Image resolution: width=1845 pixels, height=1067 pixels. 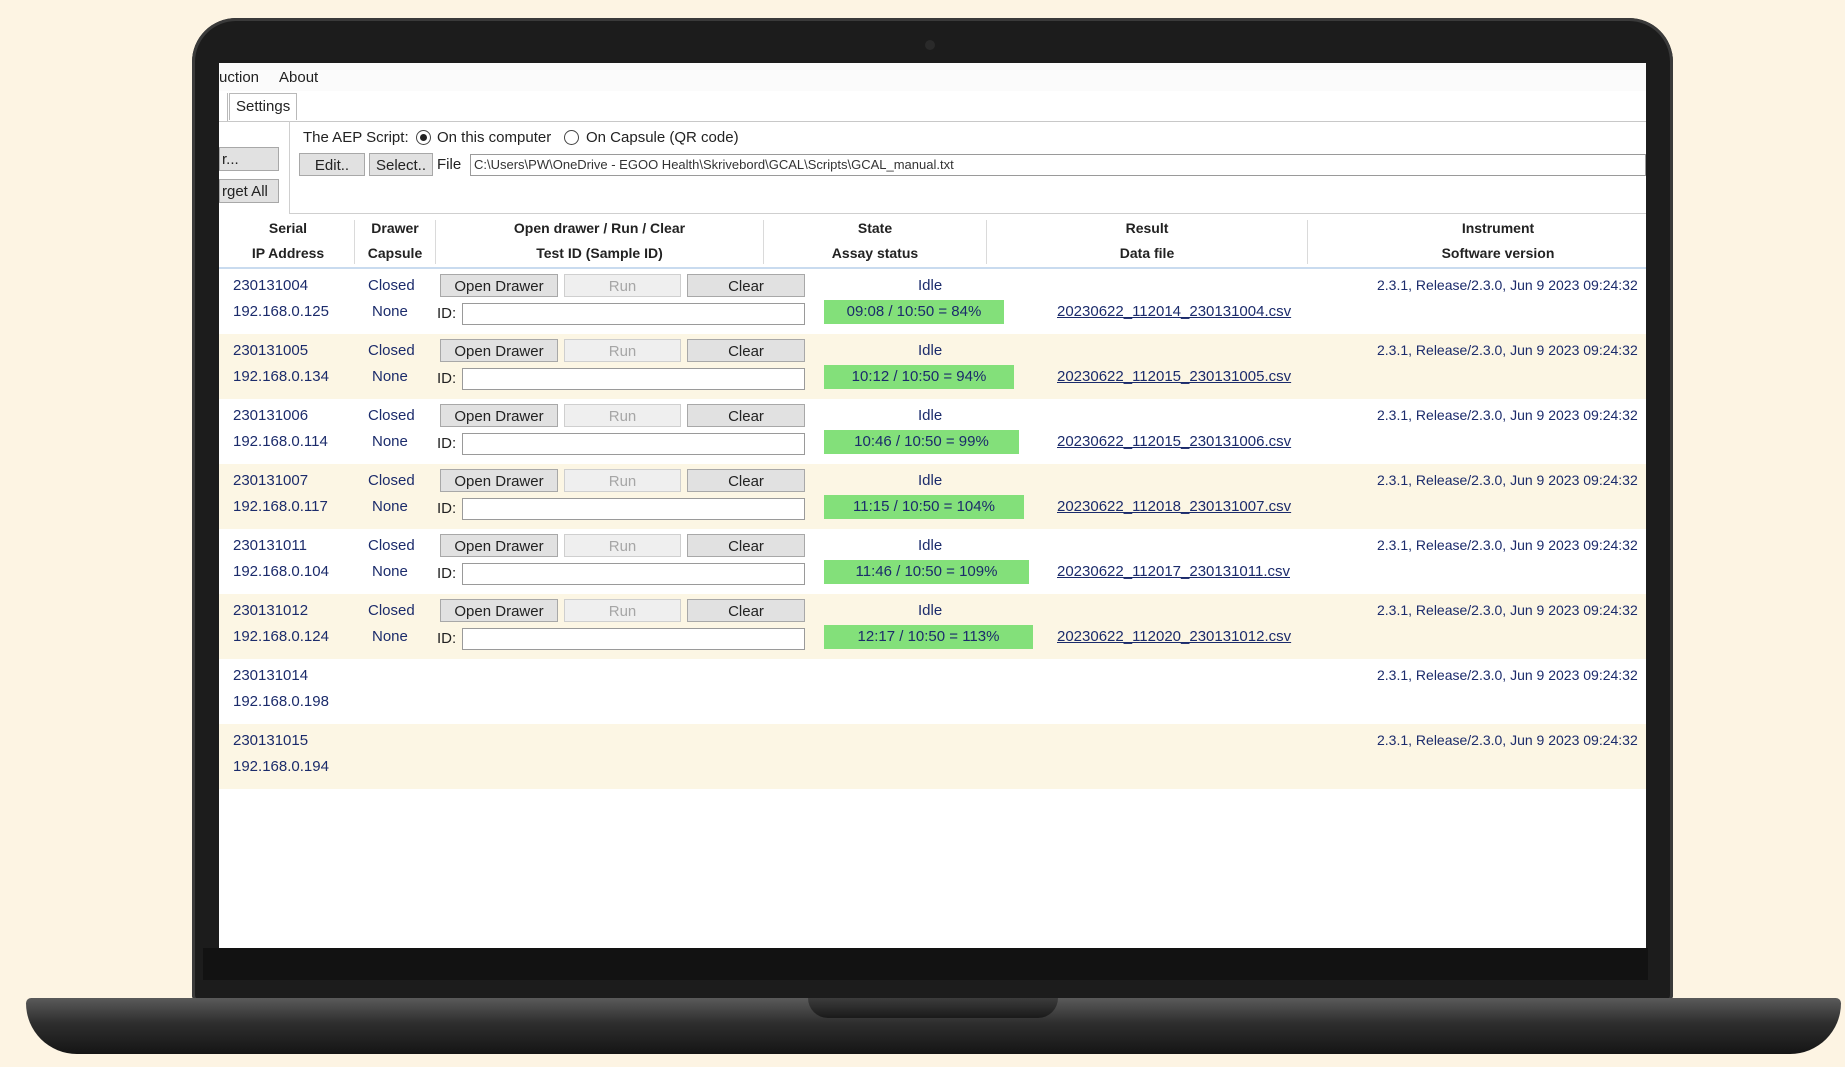 What do you see at coordinates (332, 164) in the screenshot?
I see `edit-script-button: Edit..` at bounding box center [332, 164].